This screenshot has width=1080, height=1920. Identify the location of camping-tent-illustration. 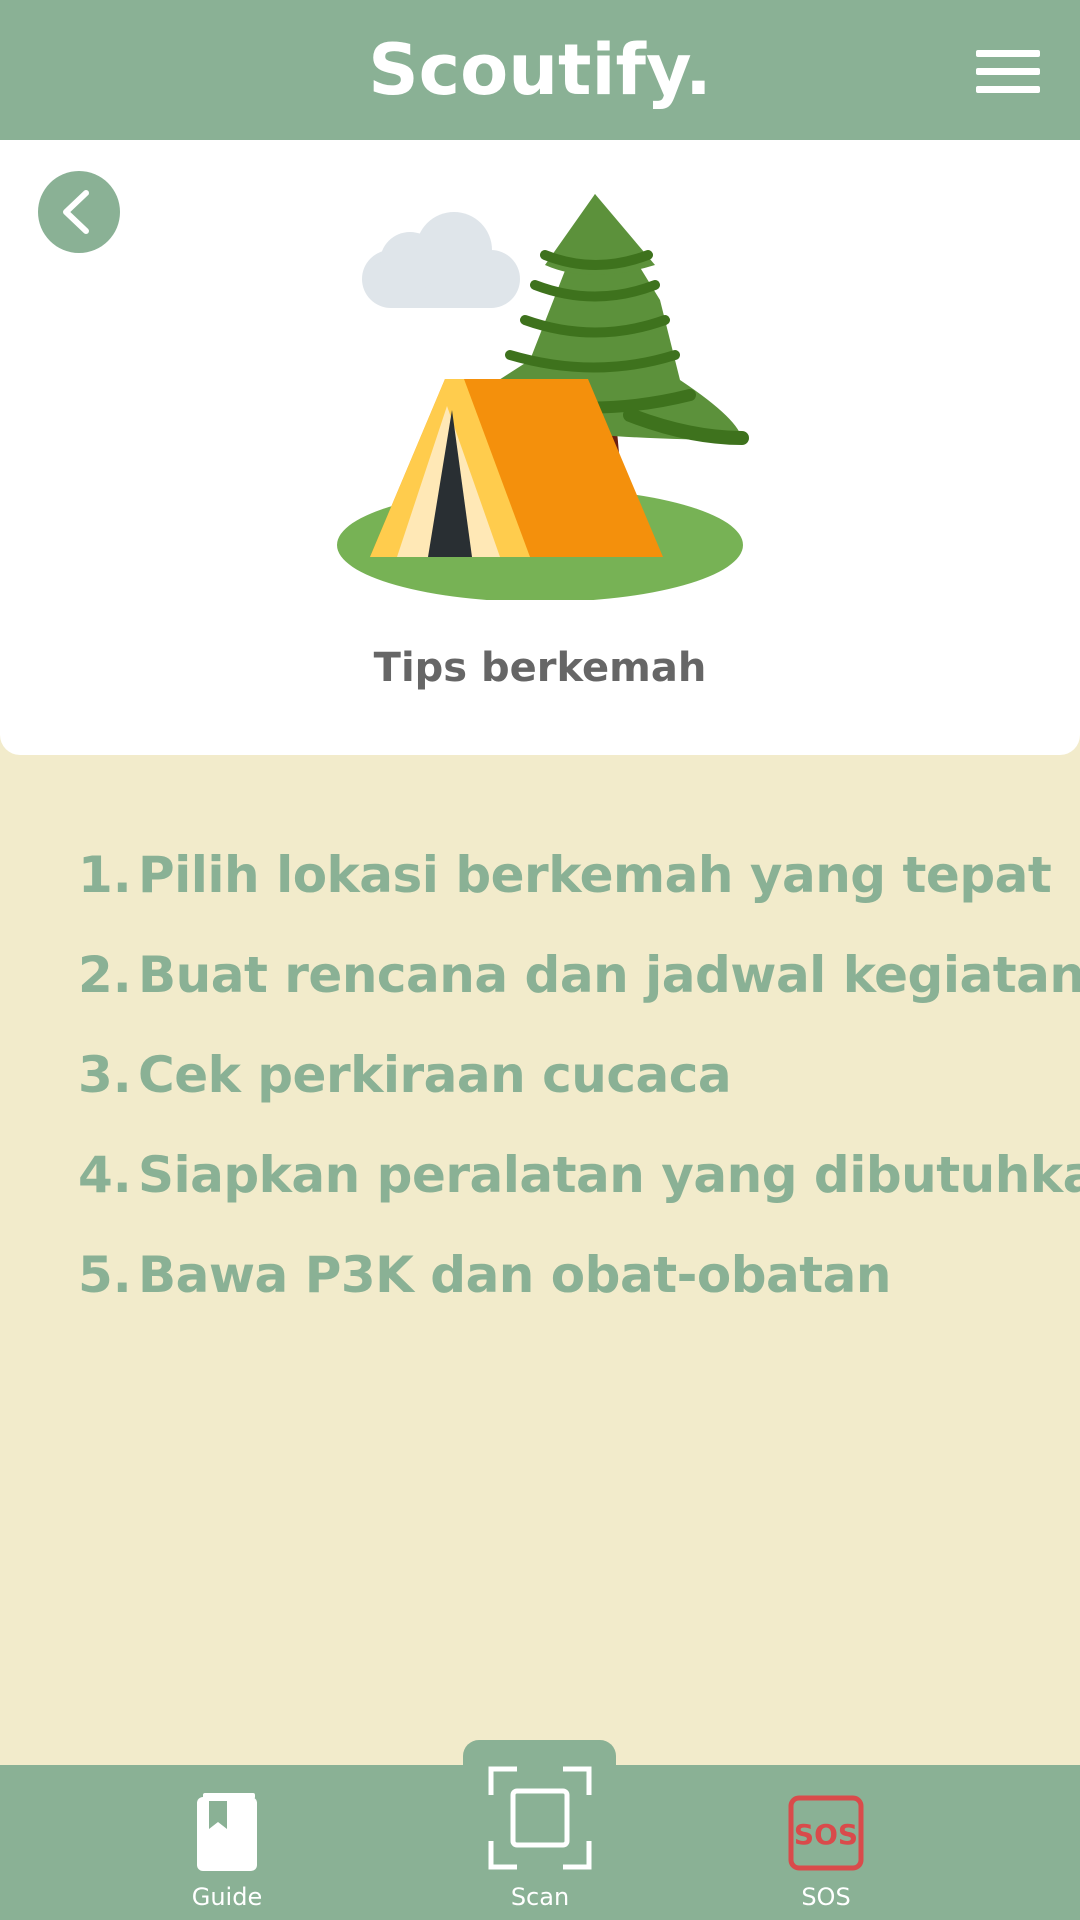
(543, 397).